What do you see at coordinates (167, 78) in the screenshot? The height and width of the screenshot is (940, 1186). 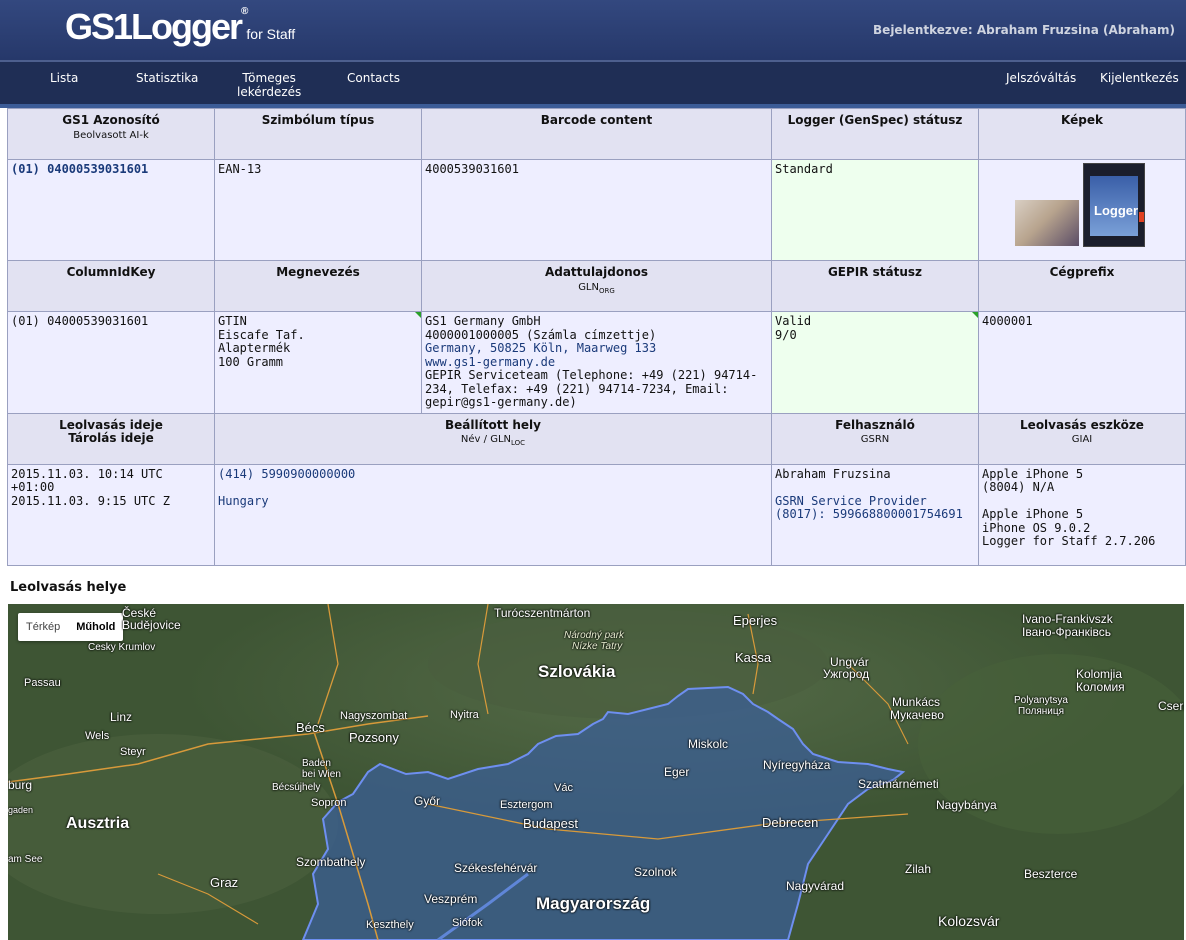 I see `nav-statisztika: Statisztika` at bounding box center [167, 78].